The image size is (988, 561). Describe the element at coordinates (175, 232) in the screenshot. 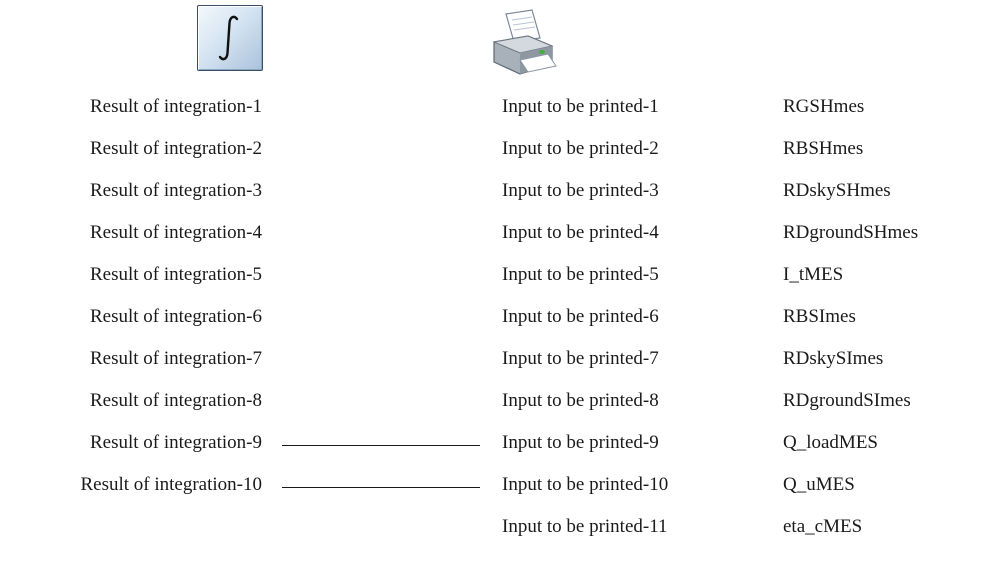

I see `integration-output-label: Result of integration-4` at that location.